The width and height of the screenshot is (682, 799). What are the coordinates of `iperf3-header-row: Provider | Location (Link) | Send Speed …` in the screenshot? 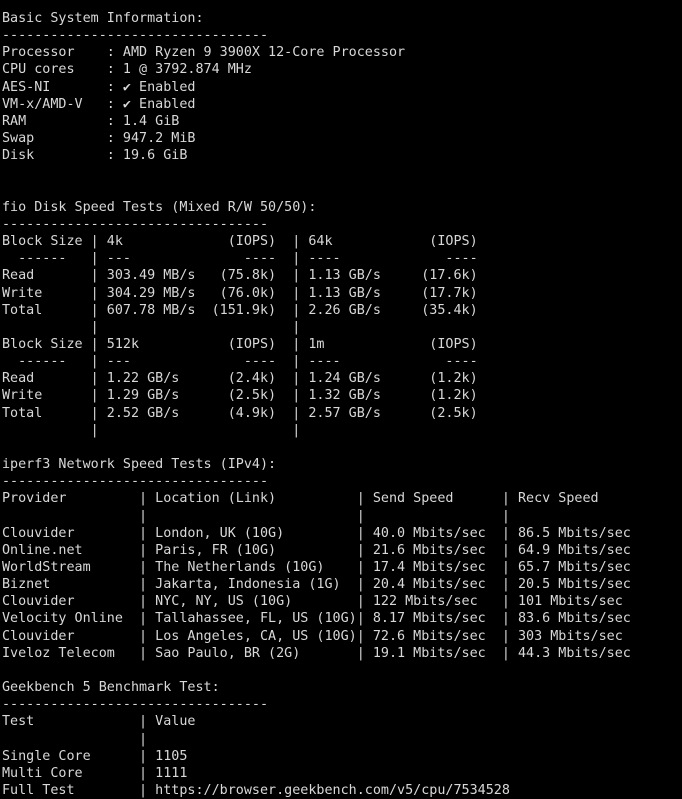 It's located at (300, 499).